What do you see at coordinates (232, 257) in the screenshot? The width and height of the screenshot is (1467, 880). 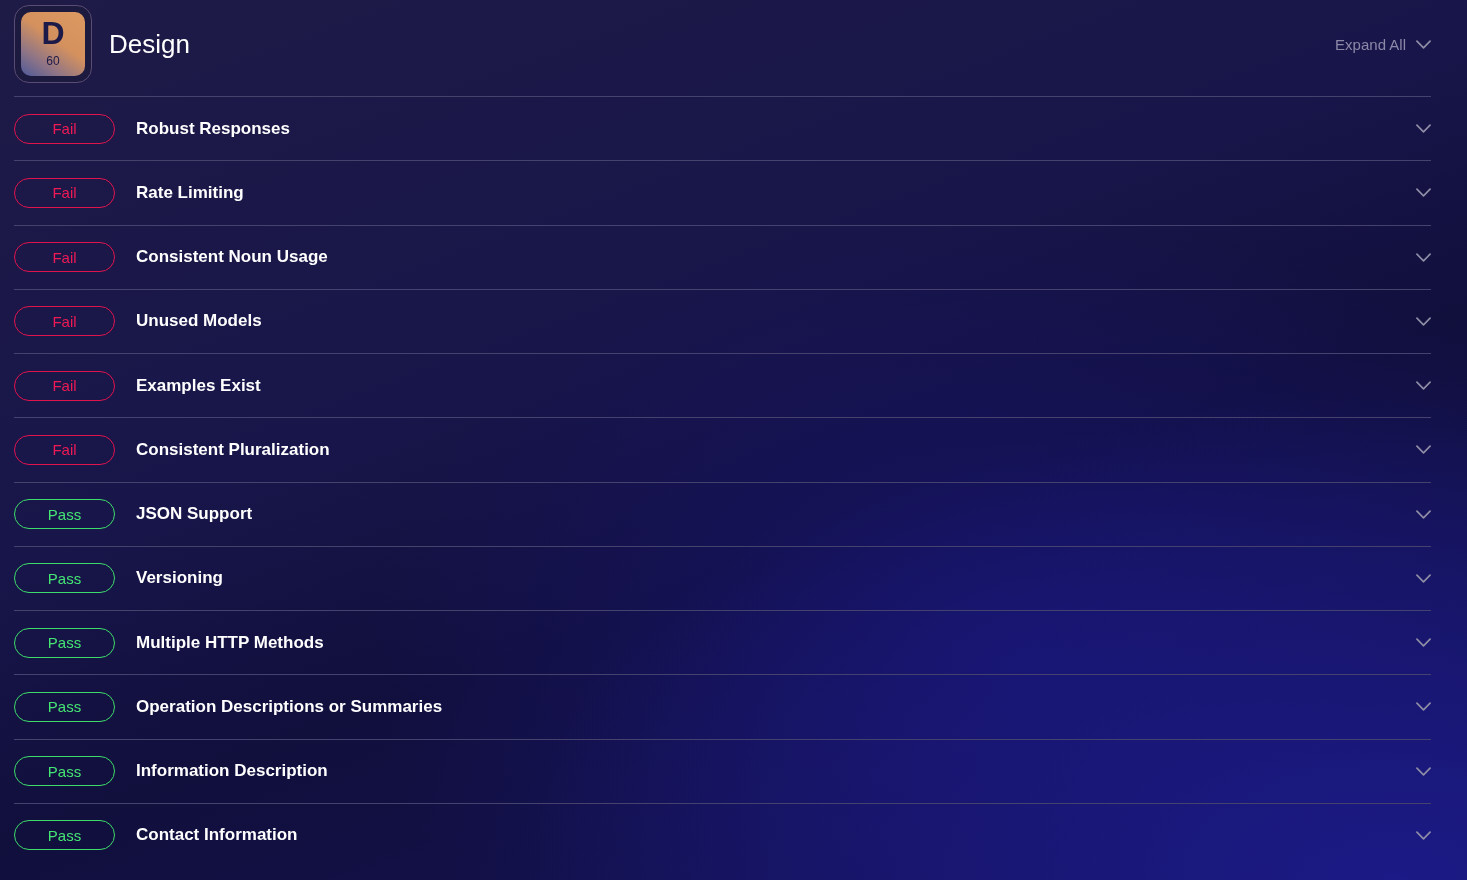 I see `check-title: Consistent Noun Usage` at bounding box center [232, 257].